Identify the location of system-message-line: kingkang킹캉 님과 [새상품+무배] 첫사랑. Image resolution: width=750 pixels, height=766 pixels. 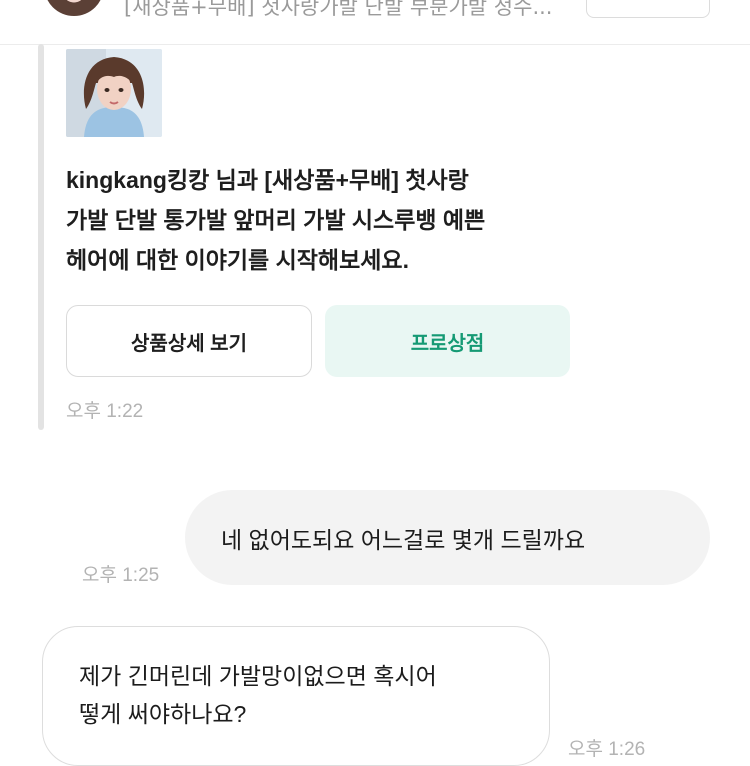
(267, 180).